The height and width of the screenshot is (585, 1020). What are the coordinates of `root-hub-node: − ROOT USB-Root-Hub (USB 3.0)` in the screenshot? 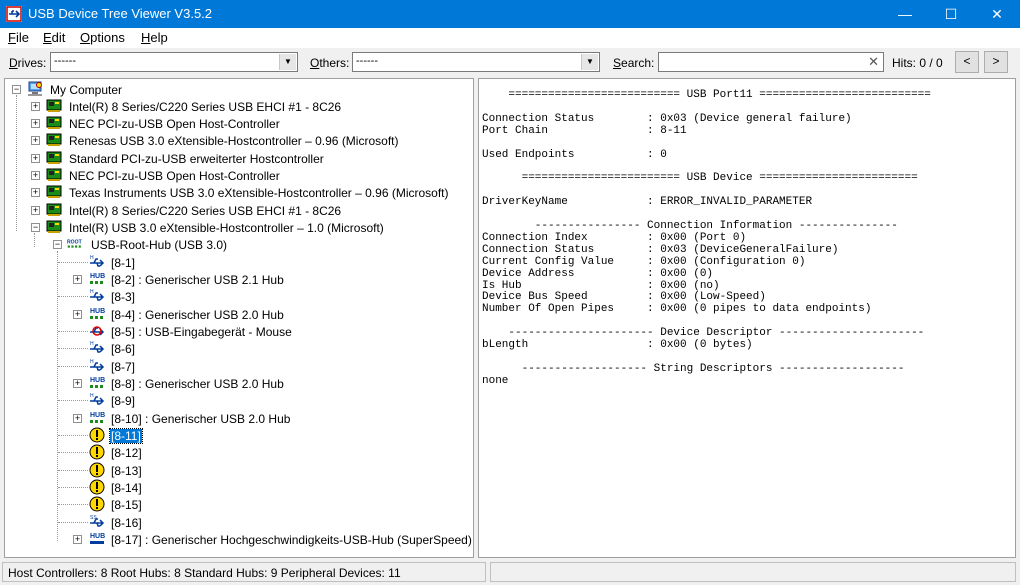 It's located at (235, 244).